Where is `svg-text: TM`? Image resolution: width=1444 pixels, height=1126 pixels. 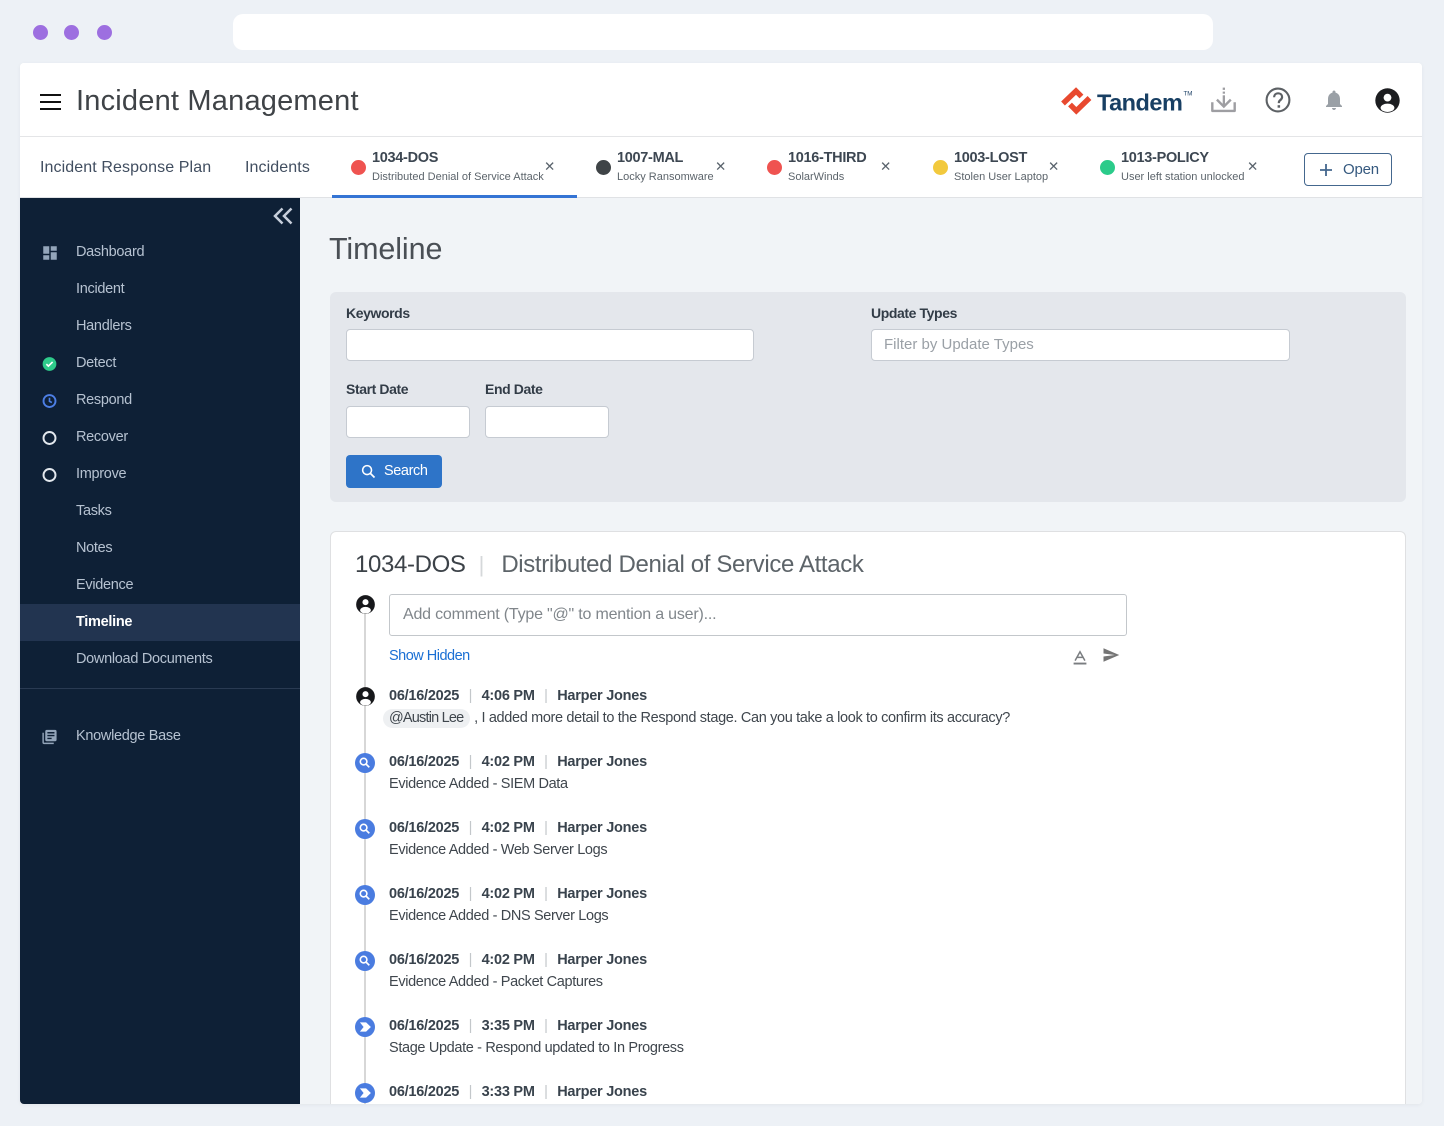 svg-text: TM is located at coordinates (1188, 94).